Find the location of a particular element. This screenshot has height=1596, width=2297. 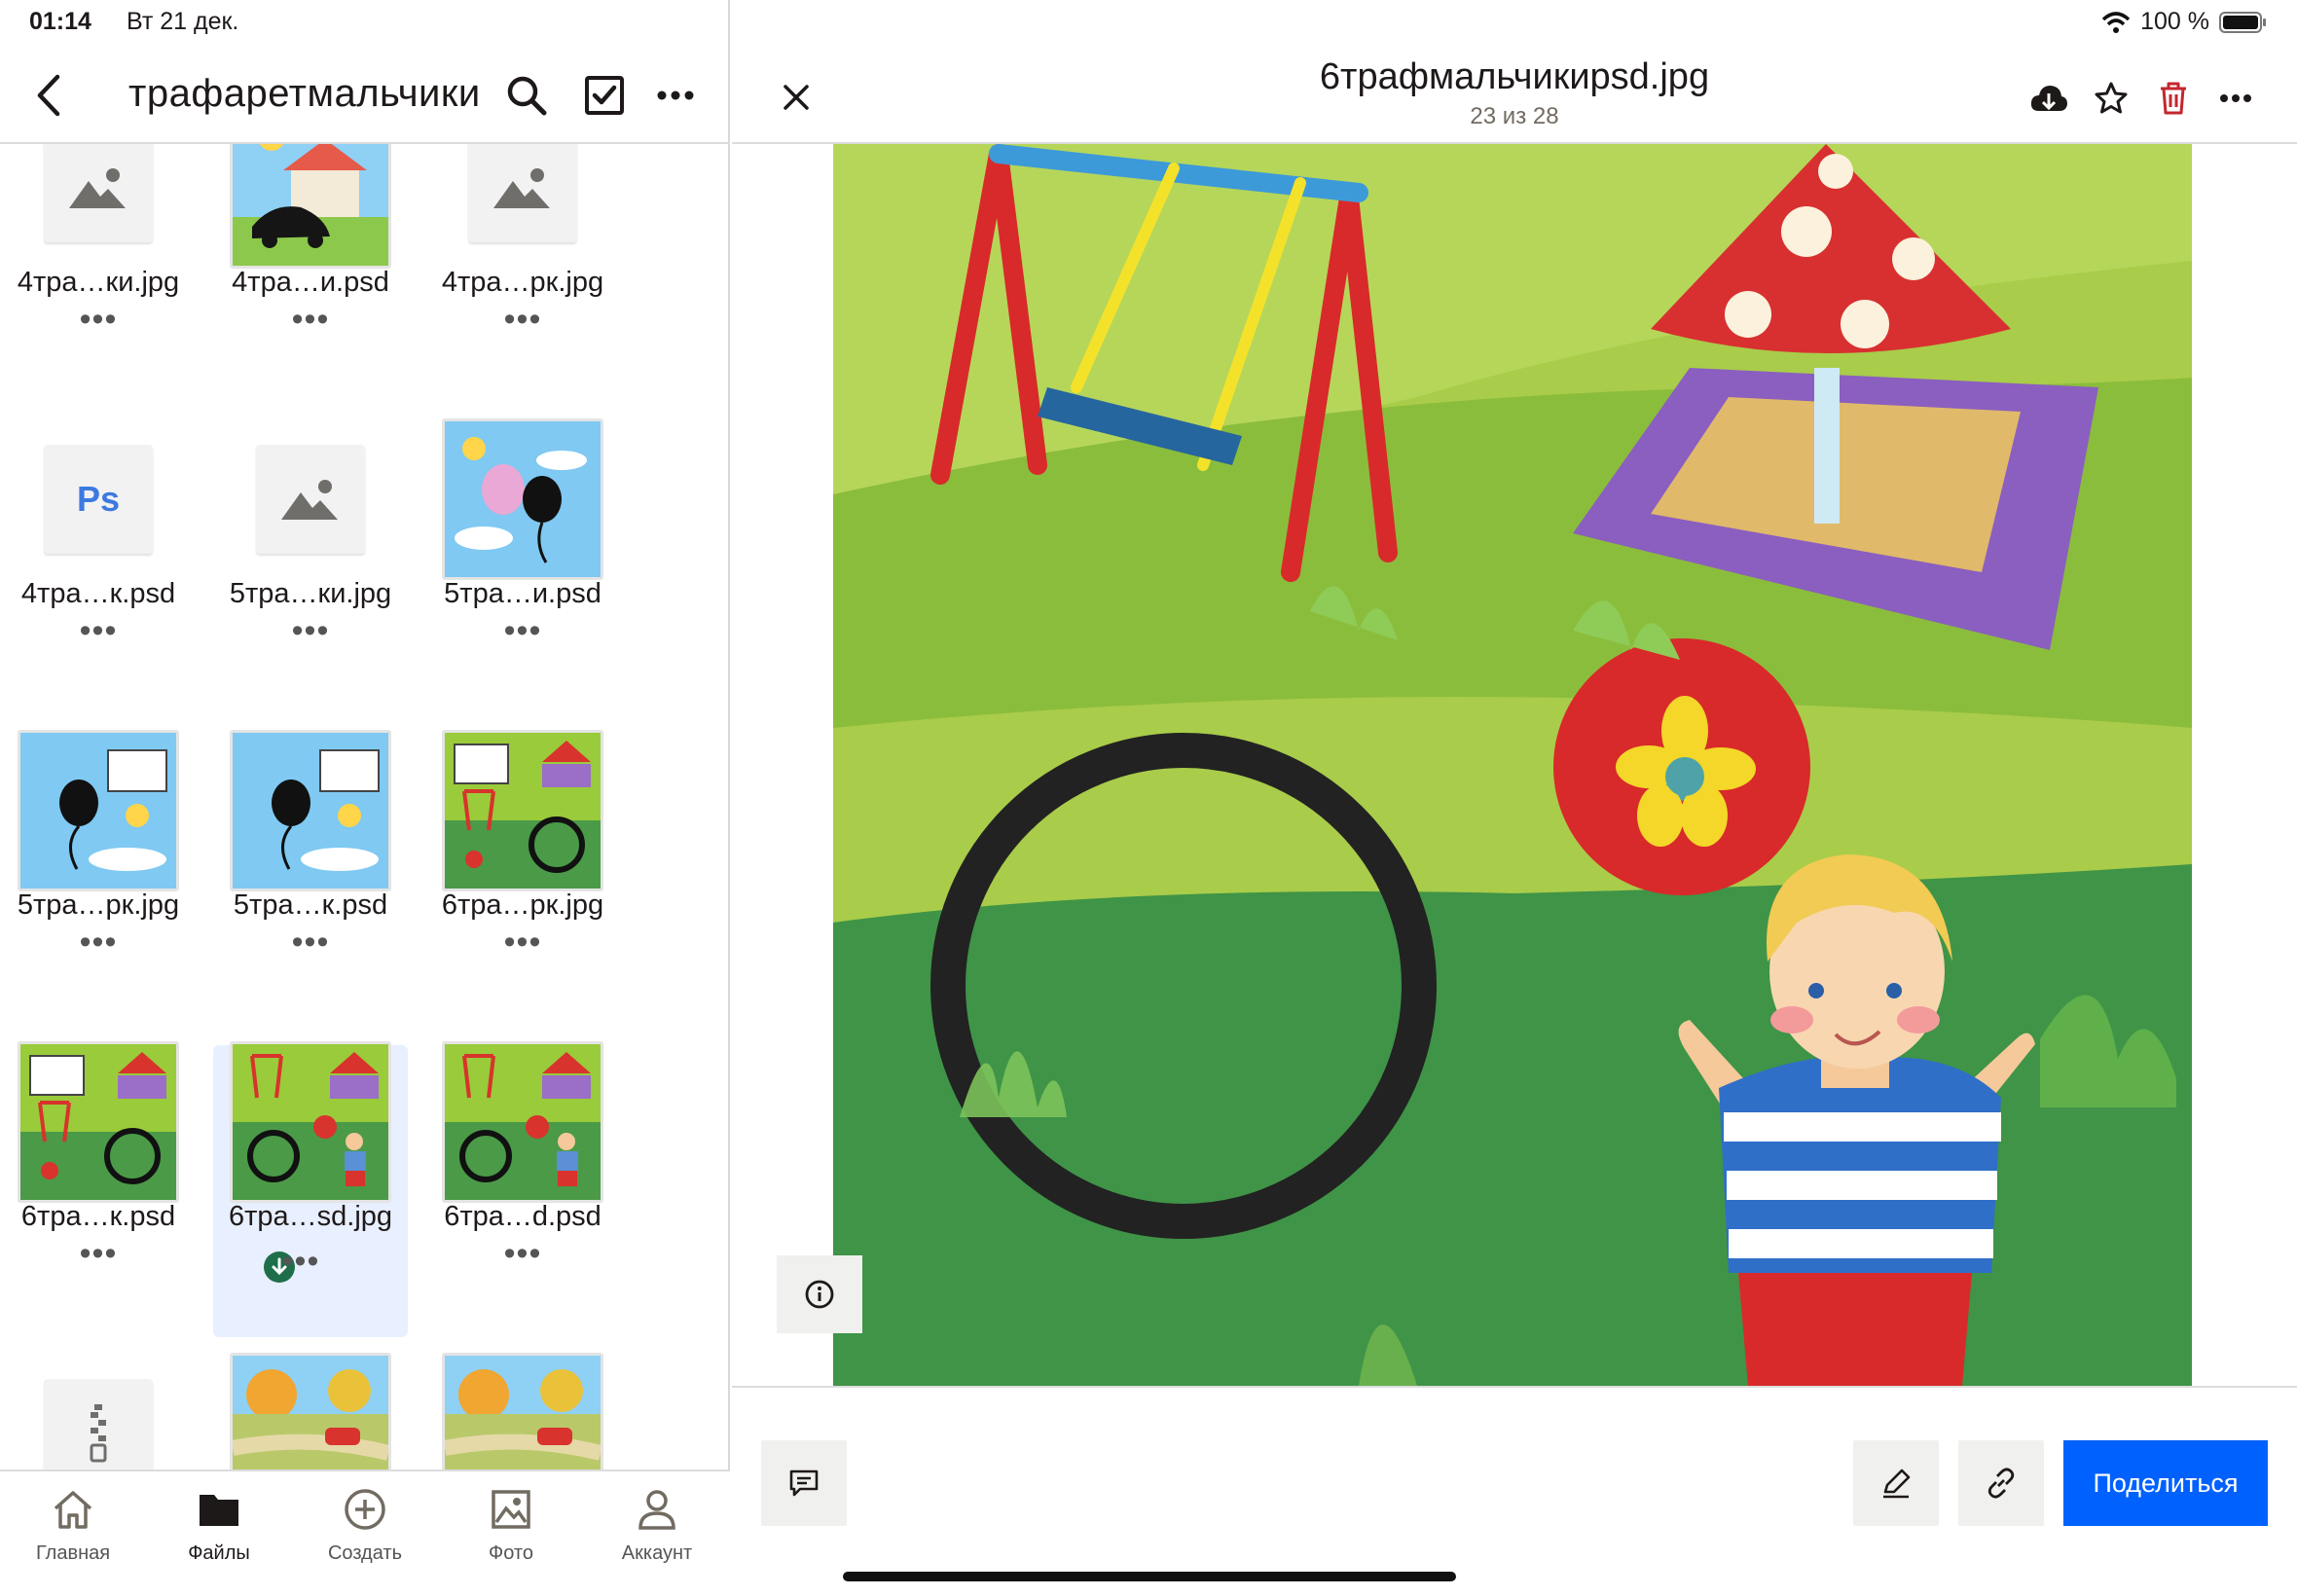

photo-icon is located at coordinates (511, 1509).